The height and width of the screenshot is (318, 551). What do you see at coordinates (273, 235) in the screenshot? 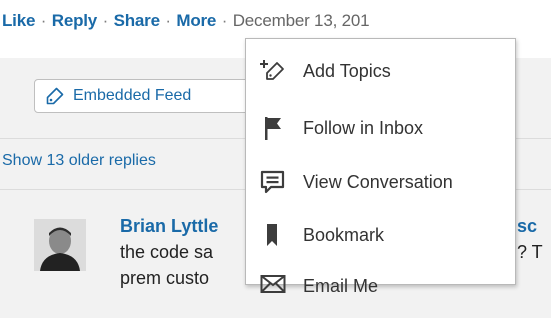
I see `bookmark-icon` at bounding box center [273, 235].